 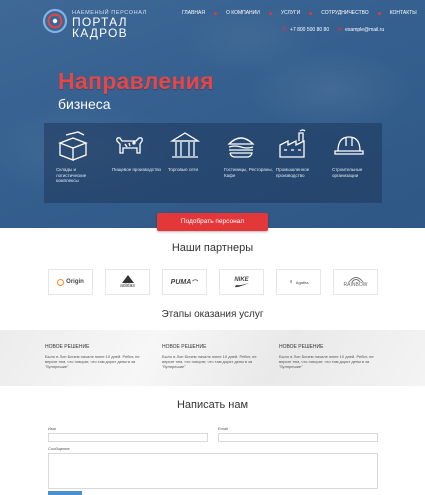 I want to click on partner-logo-nike: NIKE, so click(x=241, y=282).